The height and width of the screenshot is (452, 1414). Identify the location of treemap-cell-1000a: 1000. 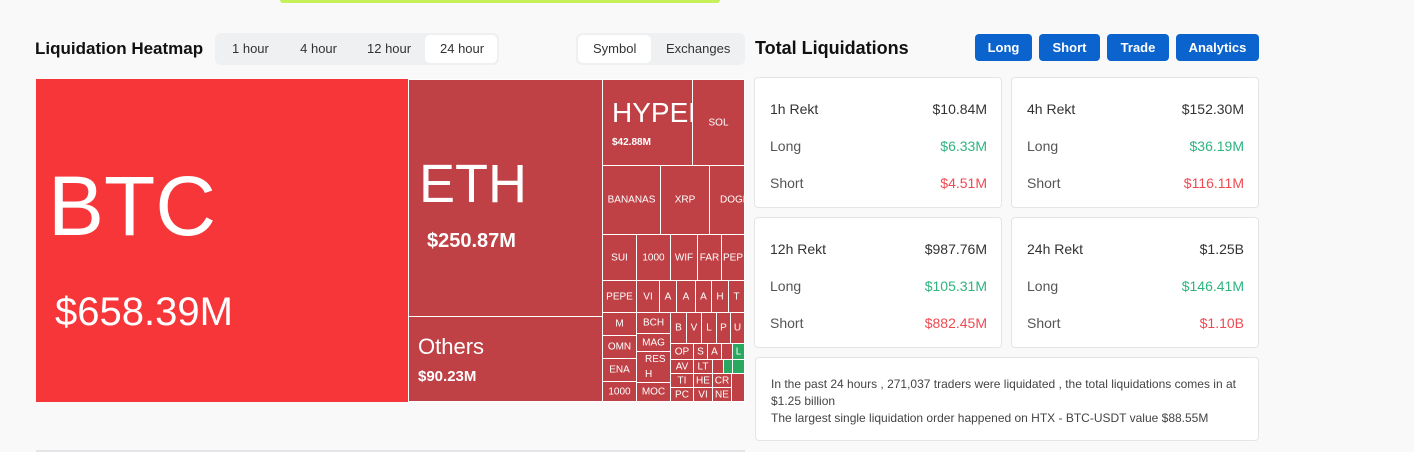
(653, 257).